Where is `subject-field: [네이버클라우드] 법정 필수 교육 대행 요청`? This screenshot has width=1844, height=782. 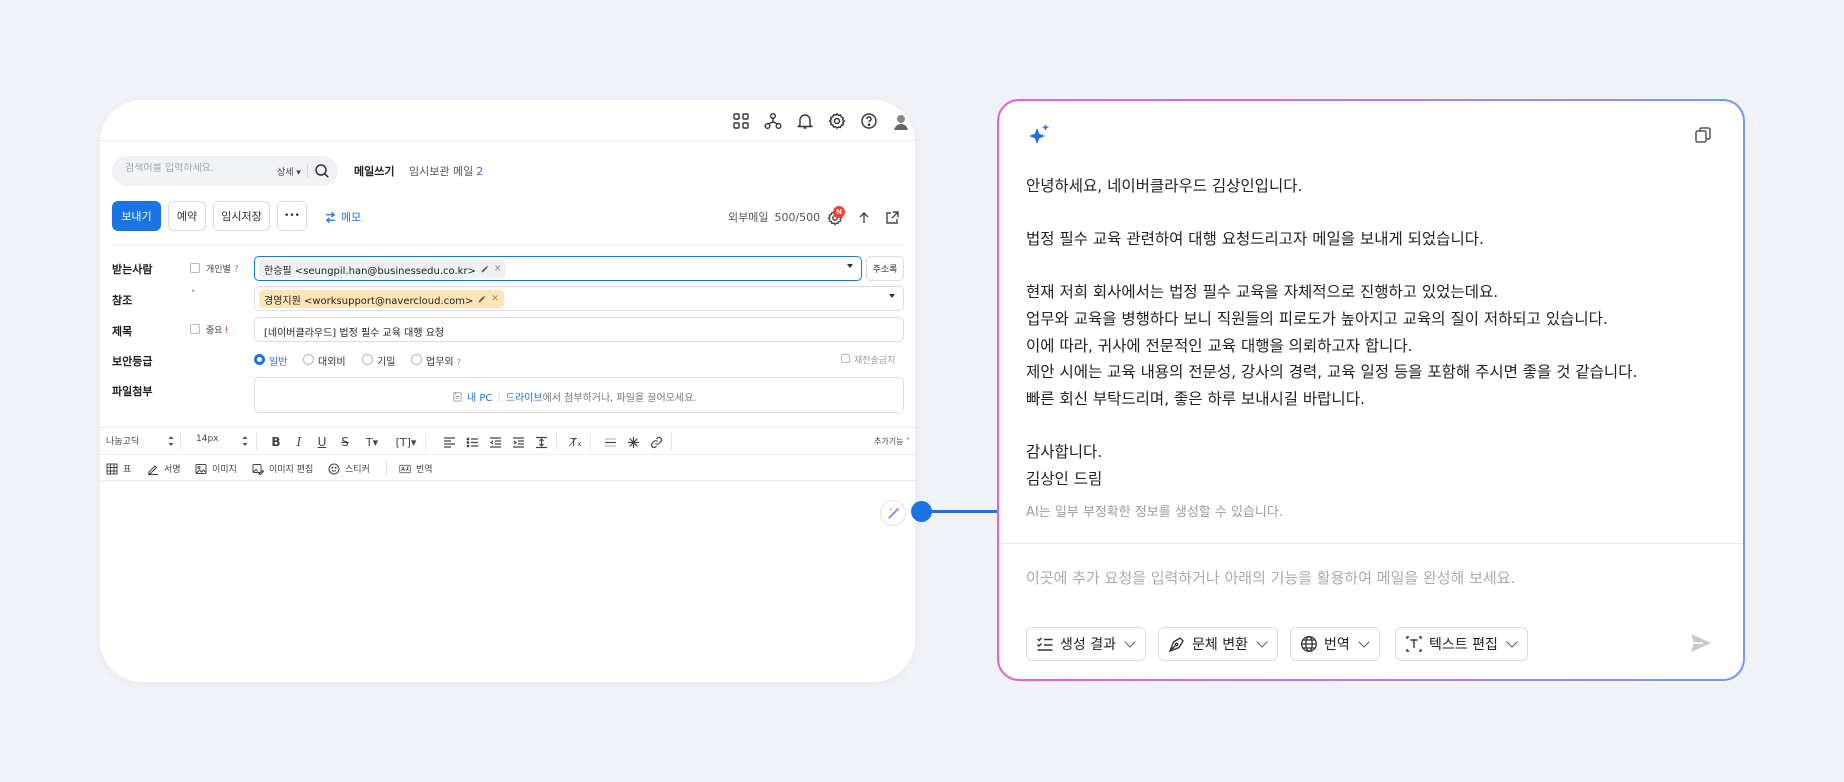
subject-field: [네이버클라우드] 법정 필수 교육 대행 요청 is located at coordinates (579, 329).